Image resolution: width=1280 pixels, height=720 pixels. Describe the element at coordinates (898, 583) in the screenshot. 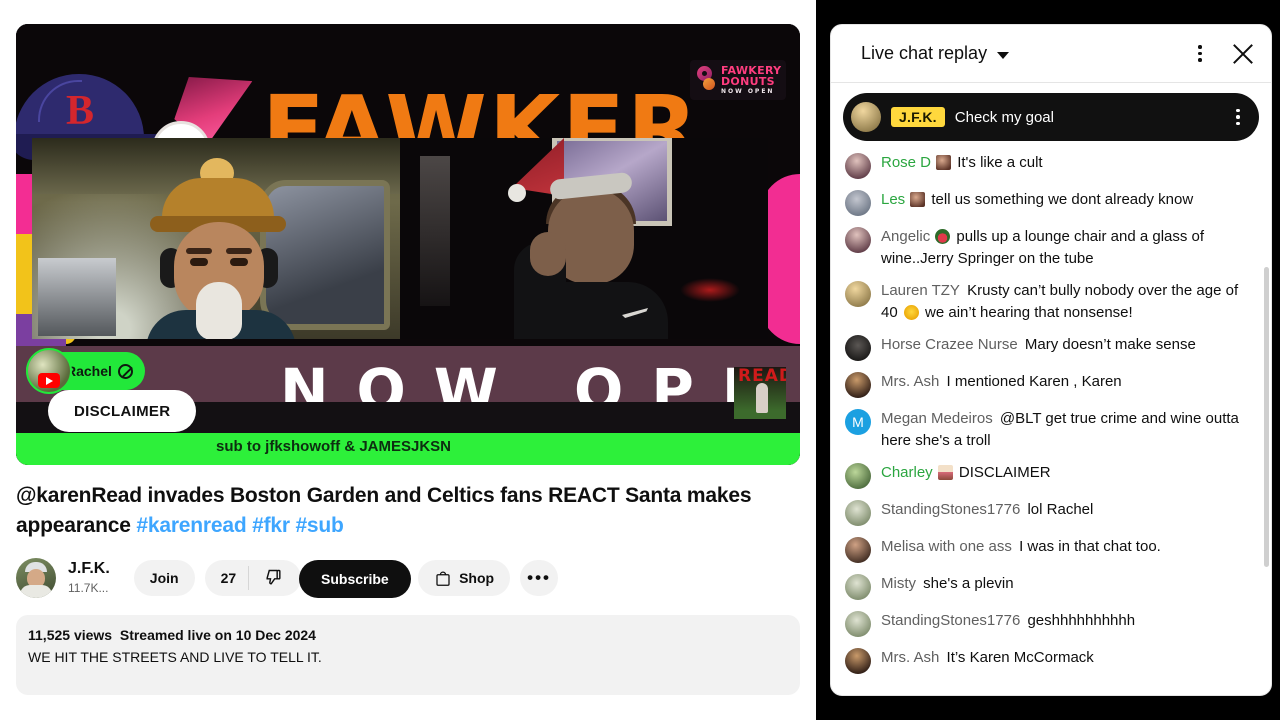

I see `chat-author: Misty` at that location.